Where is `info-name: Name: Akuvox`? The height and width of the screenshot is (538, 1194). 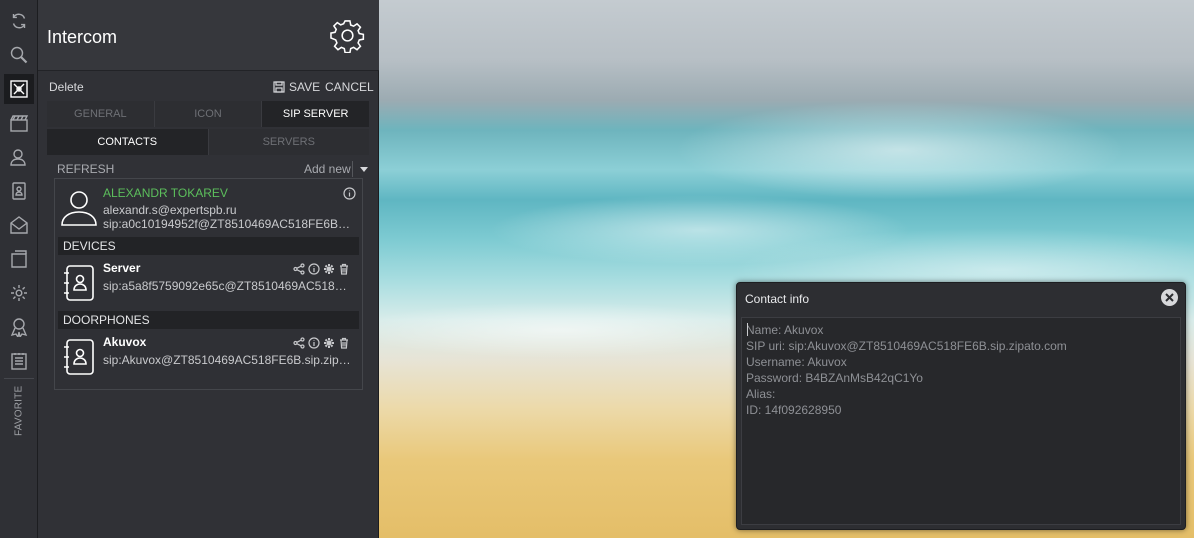 info-name: Name: Akuvox is located at coordinates (785, 330).